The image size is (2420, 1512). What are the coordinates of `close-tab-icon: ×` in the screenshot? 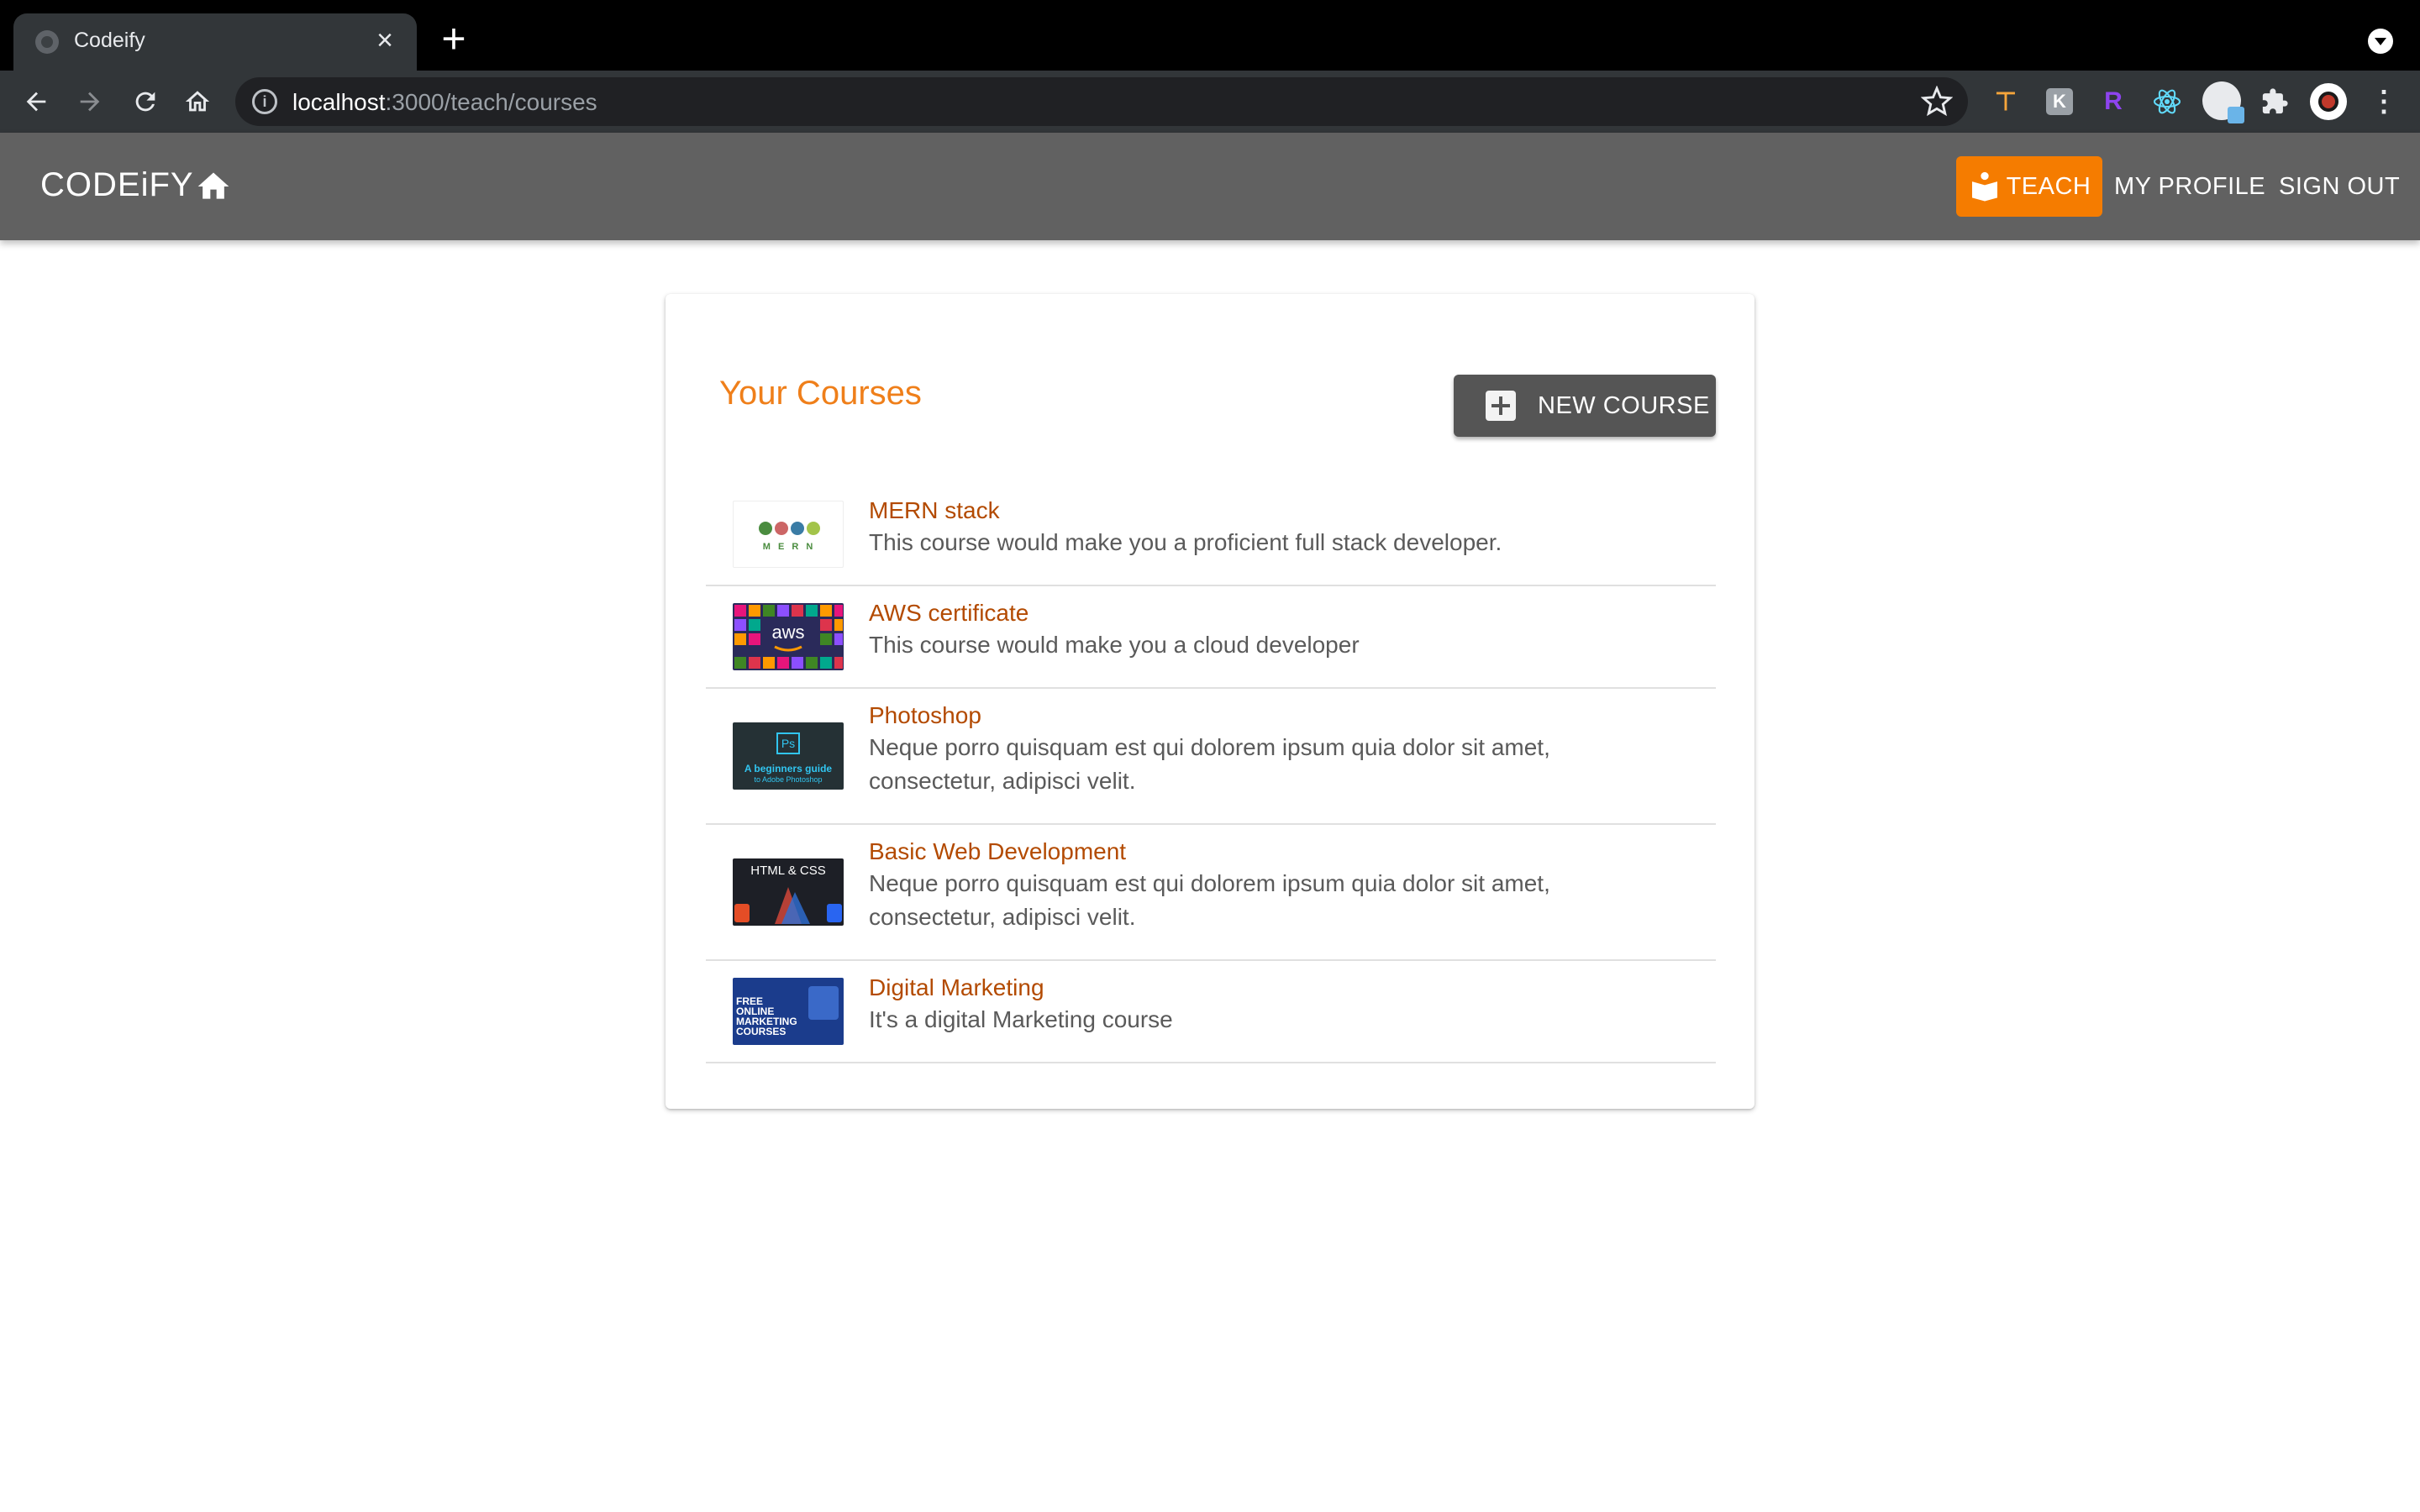 It's located at (385, 40).